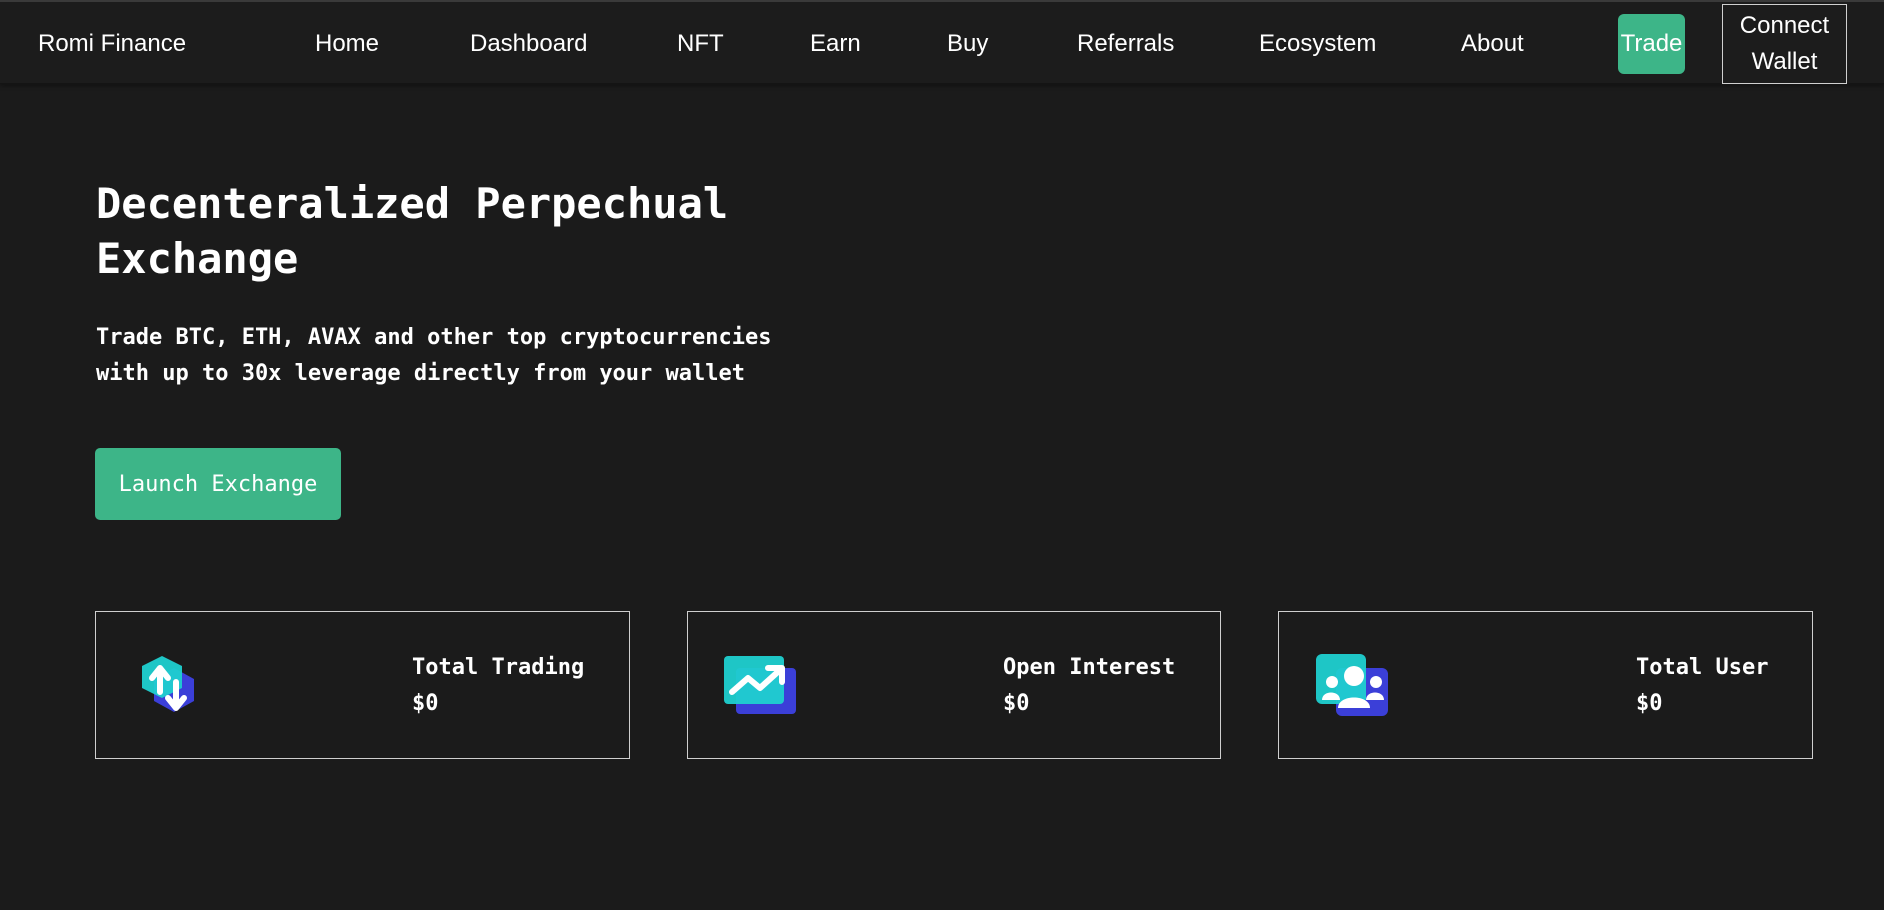 The width and height of the screenshot is (1884, 910). What do you see at coordinates (498, 667) in the screenshot?
I see `stat-label: Total Trading` at bounding box center [498, 667].